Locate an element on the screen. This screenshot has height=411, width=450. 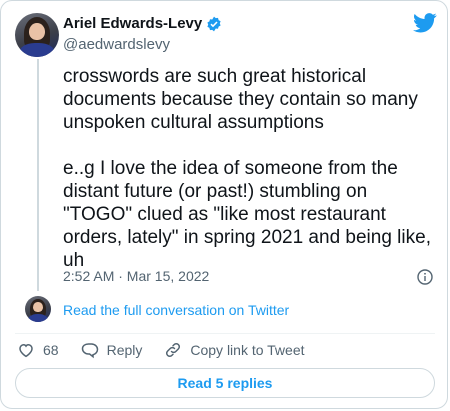
read-conversation-link: Read the full conversation on Twitter is located at coordinates (176, 310).